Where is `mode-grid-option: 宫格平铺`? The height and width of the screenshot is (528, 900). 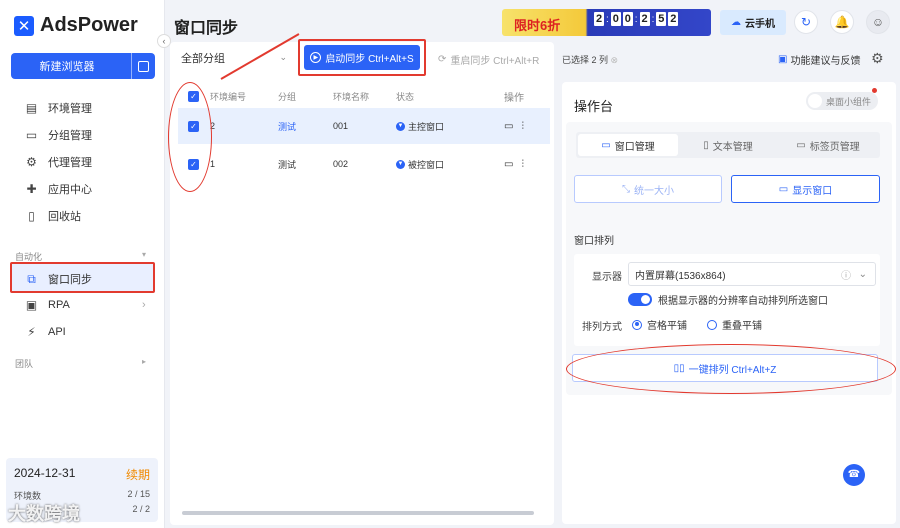 mode-grid-option: 宫格平铺 is located at coordinates (659, 324).